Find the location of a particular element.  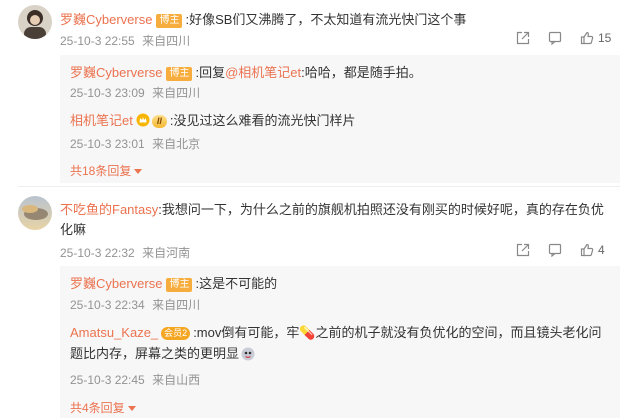

more-replies-label: 共18条回复 is located at coordinates (101, 171).